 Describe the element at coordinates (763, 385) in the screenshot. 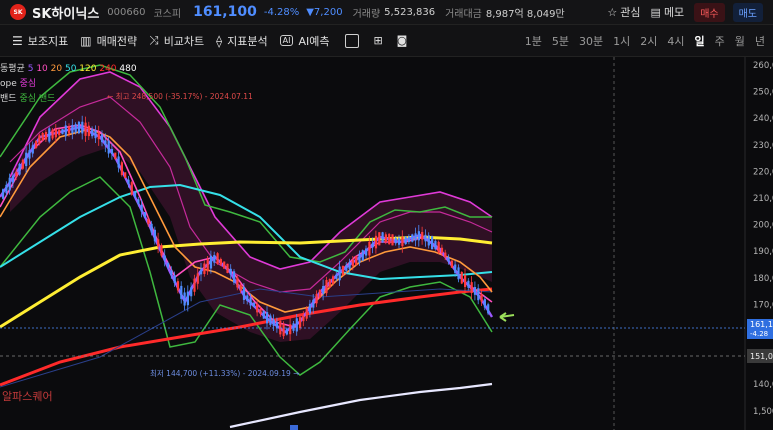

I see `y-tick-label: 140,0` at that location.